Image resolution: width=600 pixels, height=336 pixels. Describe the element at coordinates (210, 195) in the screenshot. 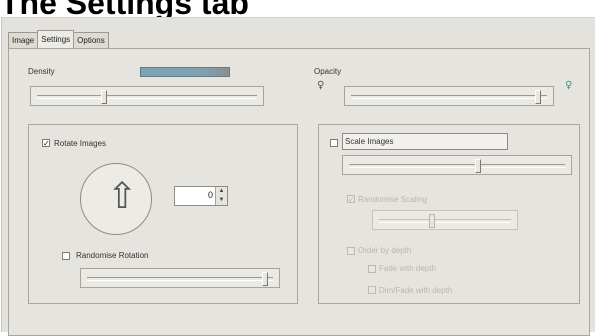

I see `rotation-angle-value: 0` at that location.